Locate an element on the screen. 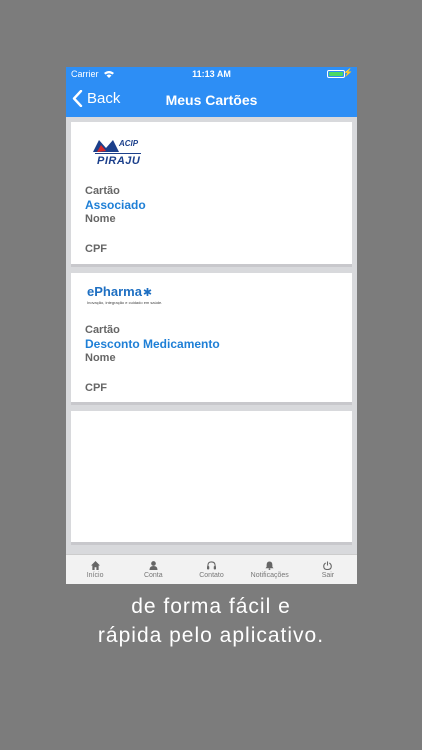 This screenshot has width=422, height=750. tab-label: Conta is located at coordinates (153, 575).